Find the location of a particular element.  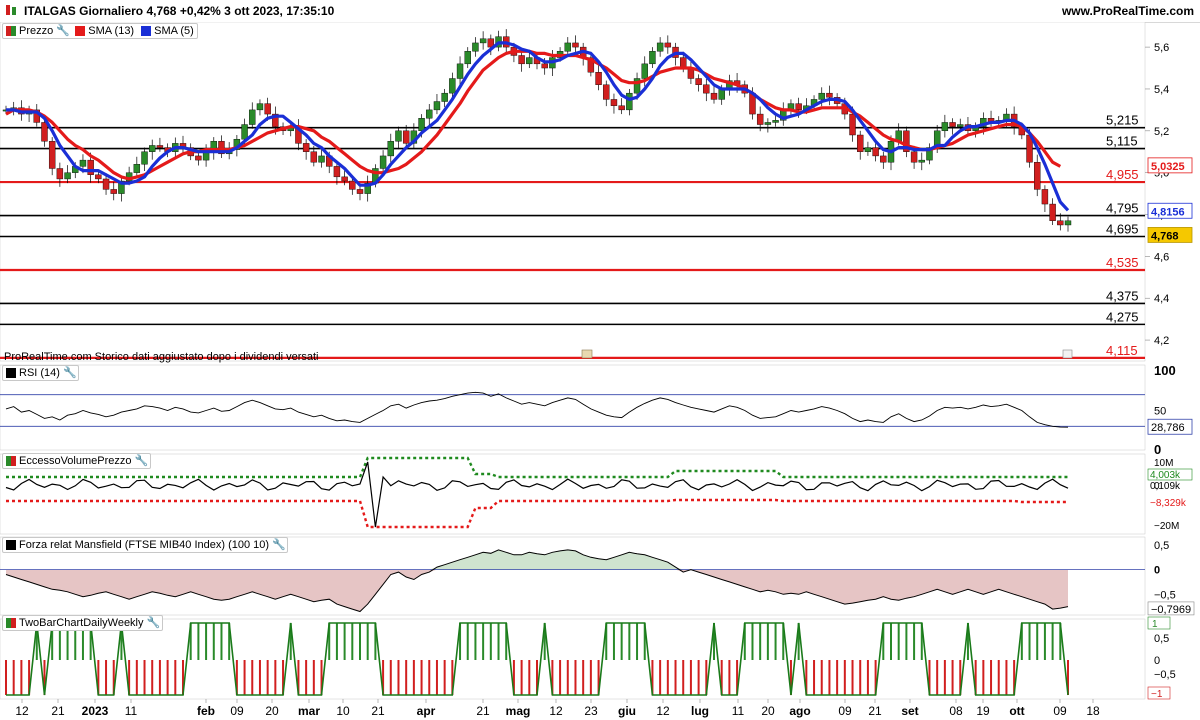

sma13-swatch-icon is located at coordinates (80, 31).